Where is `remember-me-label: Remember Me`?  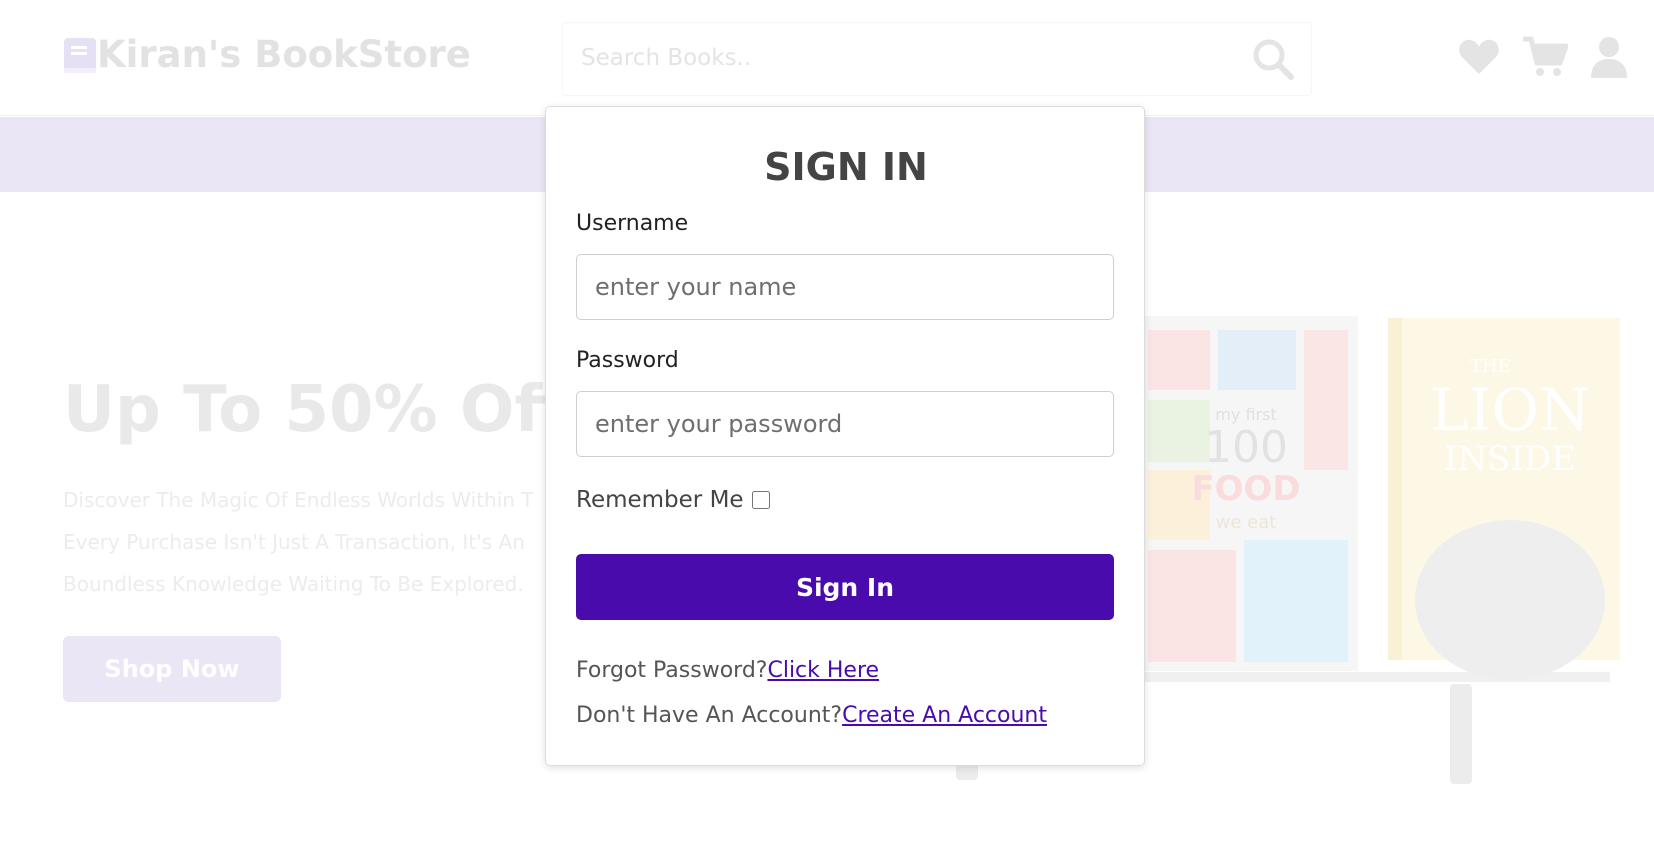 remember-me-label: Remember Me is located at coordinates (660, 500).